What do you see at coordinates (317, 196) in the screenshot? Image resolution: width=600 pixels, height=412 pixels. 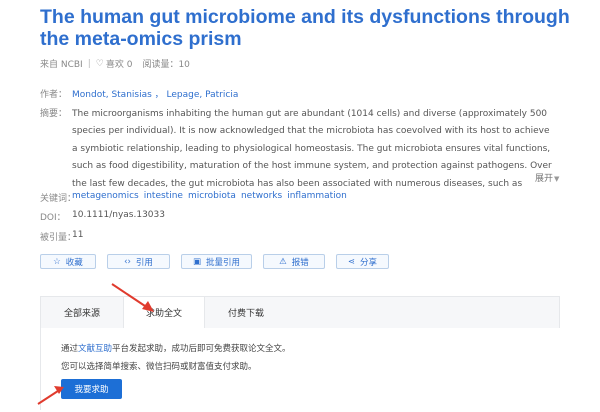 I see `keyword-link: inflammation` at bounding box center [317, 196].